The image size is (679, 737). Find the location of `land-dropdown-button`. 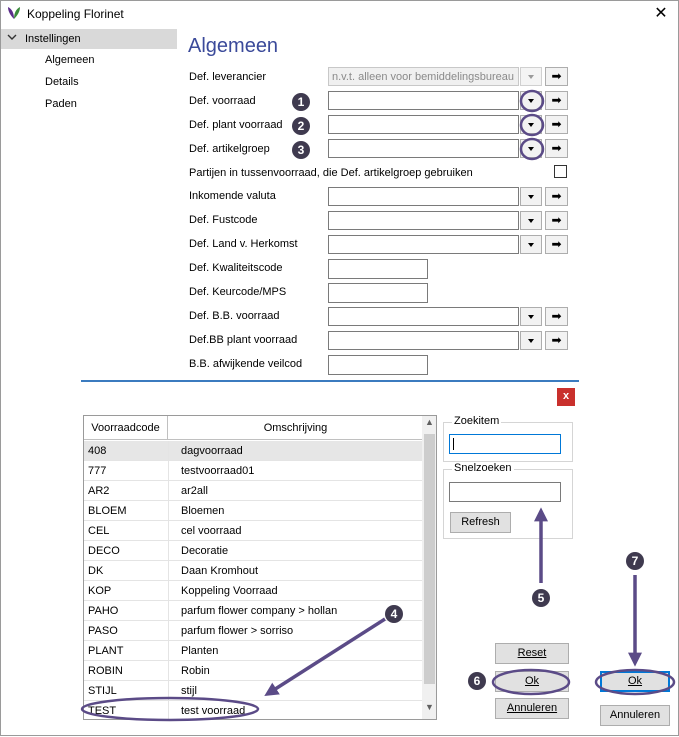

land-dropdown-button is located at coordinates (531, 244).